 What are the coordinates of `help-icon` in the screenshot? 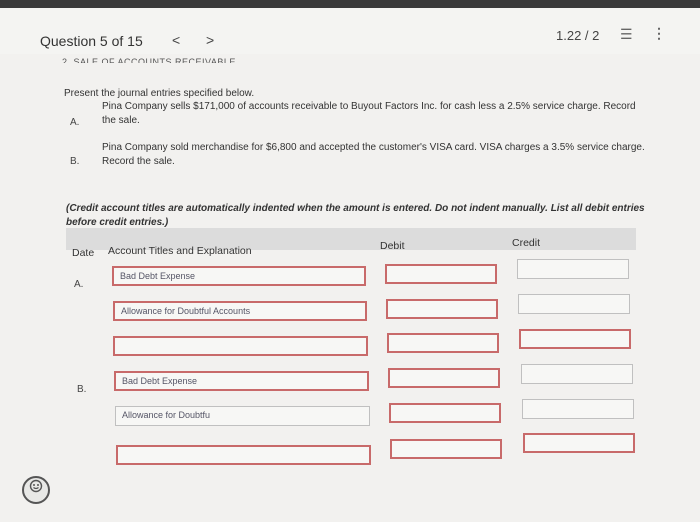 It's located at (36, 490).